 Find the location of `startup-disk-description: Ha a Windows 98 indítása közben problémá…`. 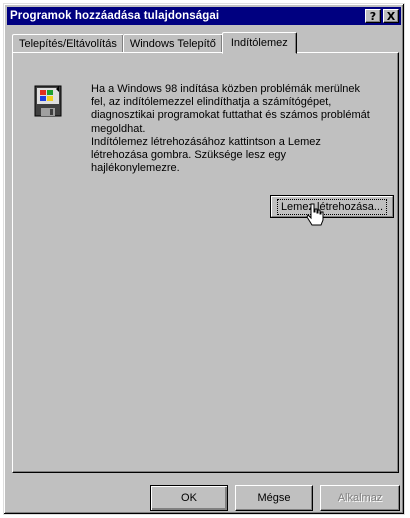

startup-disk-description: Ha a Windows 98 indítása közben problémá… is located at coordinates (241, 129).